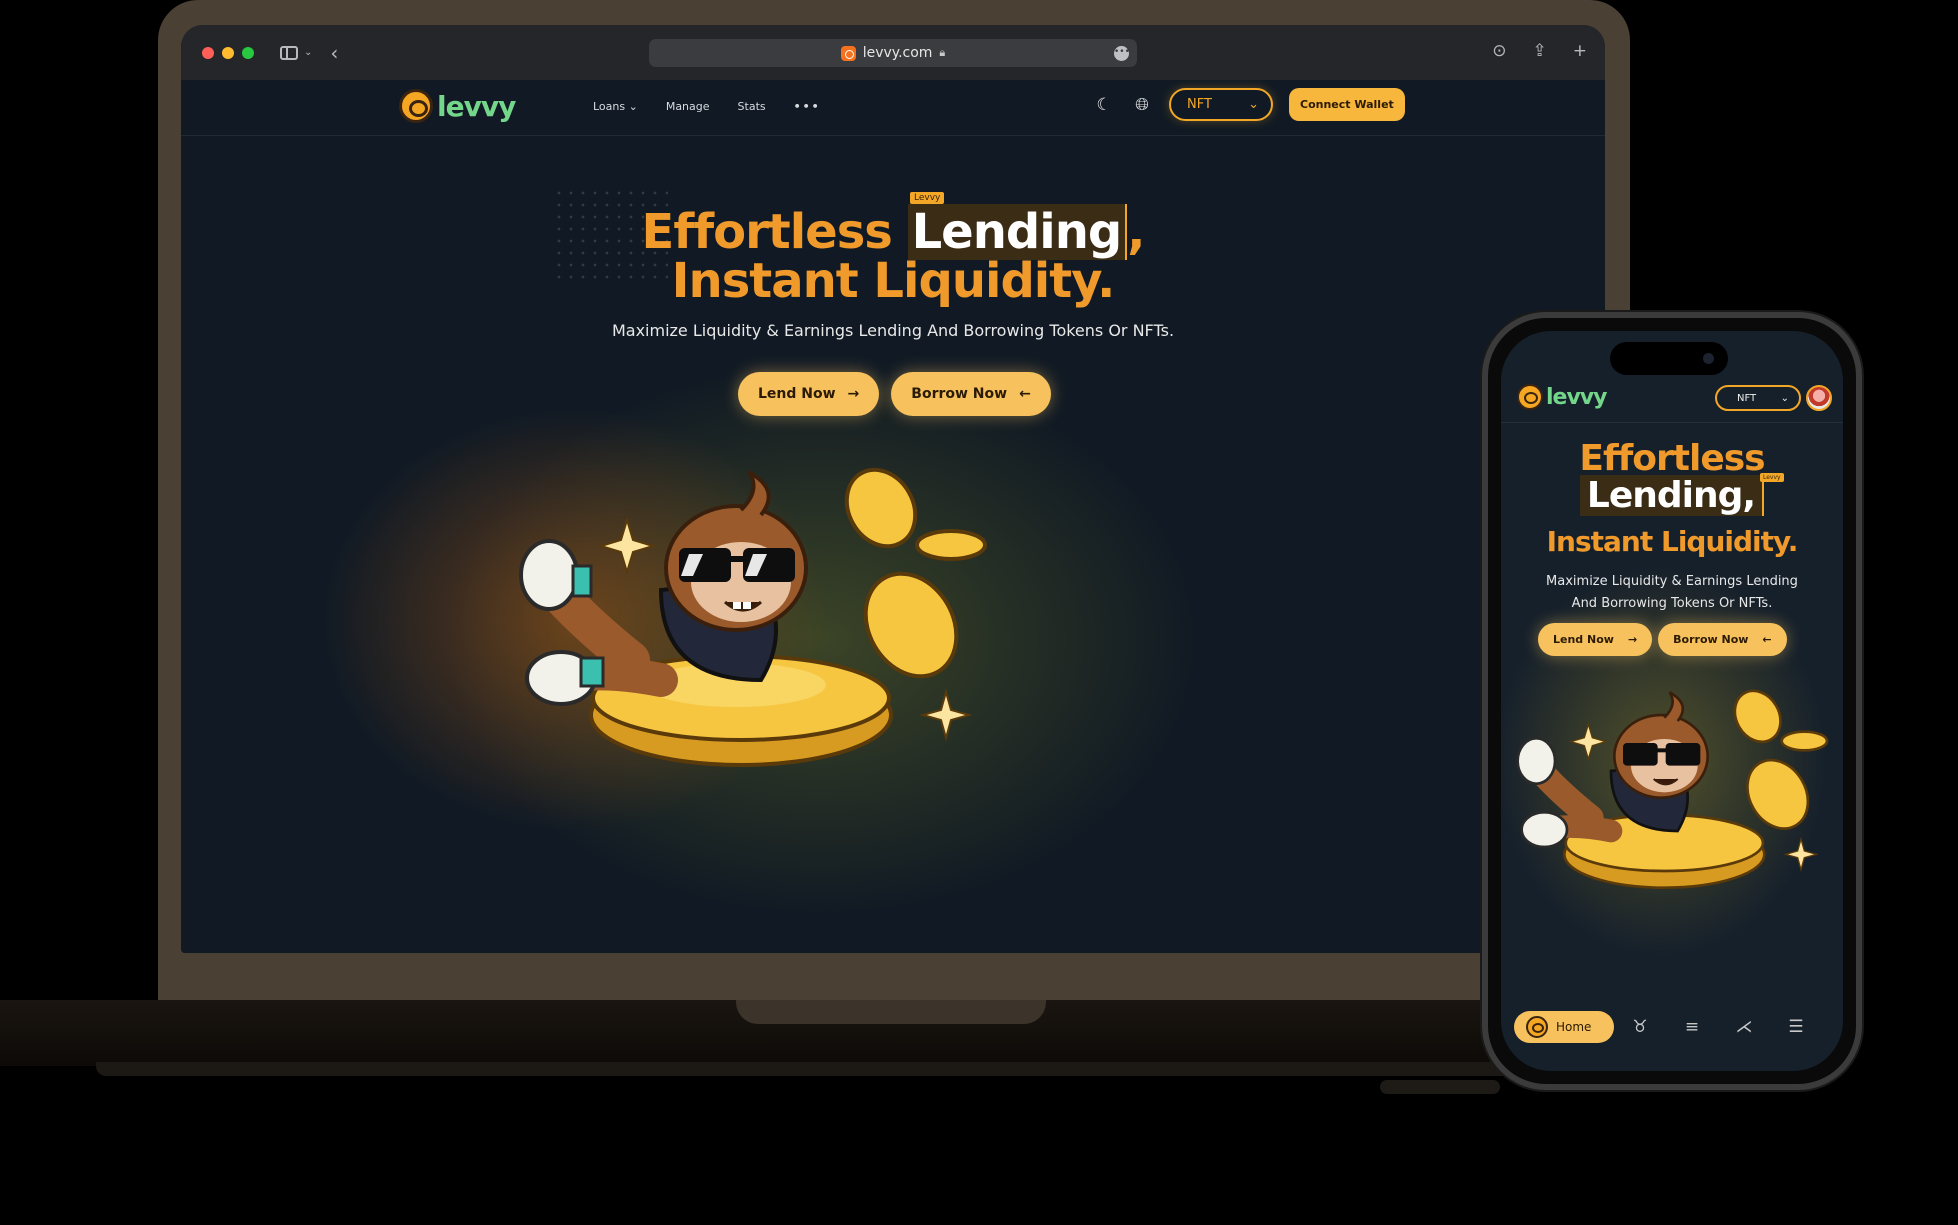 Image resolution: width=1958 pixels, height=1225 pixels. I want to click on loans-icon: ♉︎, so click(1640, 1027).